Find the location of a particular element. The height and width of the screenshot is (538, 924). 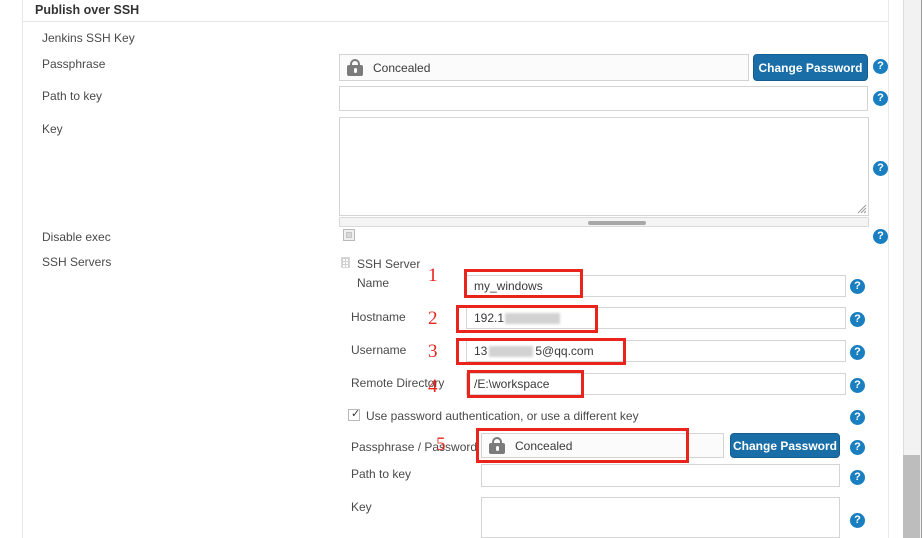

disable-exec-checkbox is located at coordinates (349, 235).